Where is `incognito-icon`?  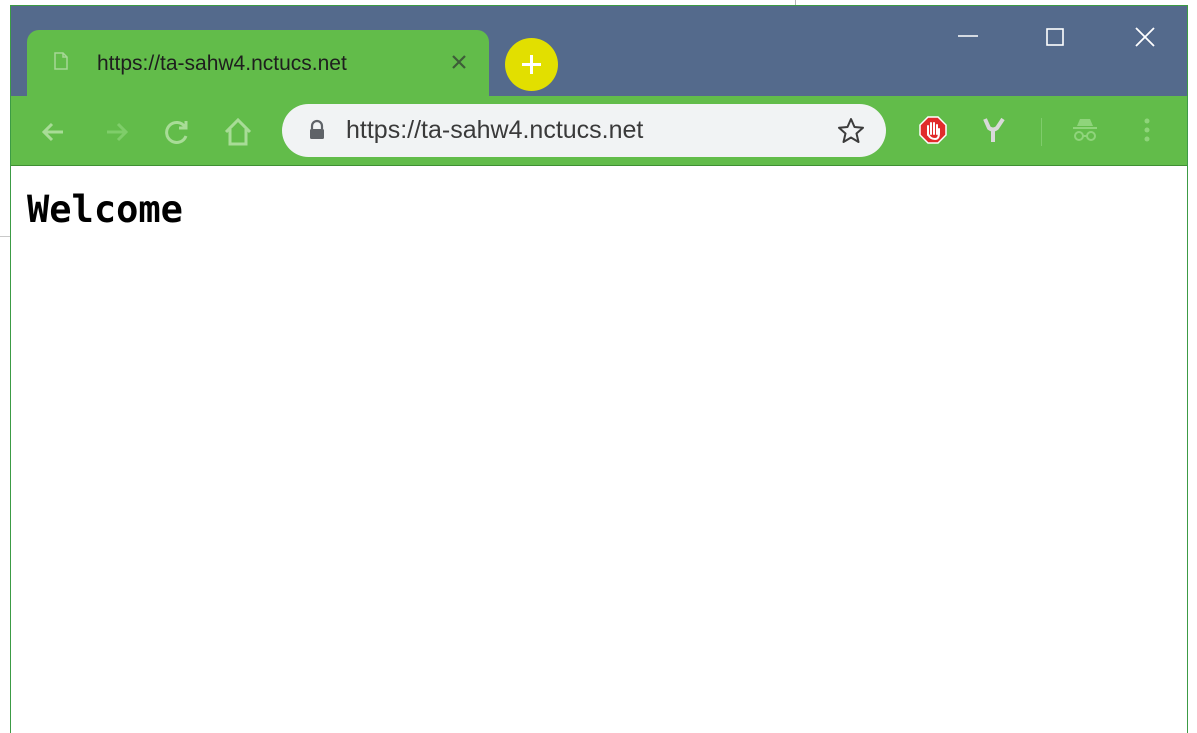
incognito-icon is located at coordinates (1085, 130).